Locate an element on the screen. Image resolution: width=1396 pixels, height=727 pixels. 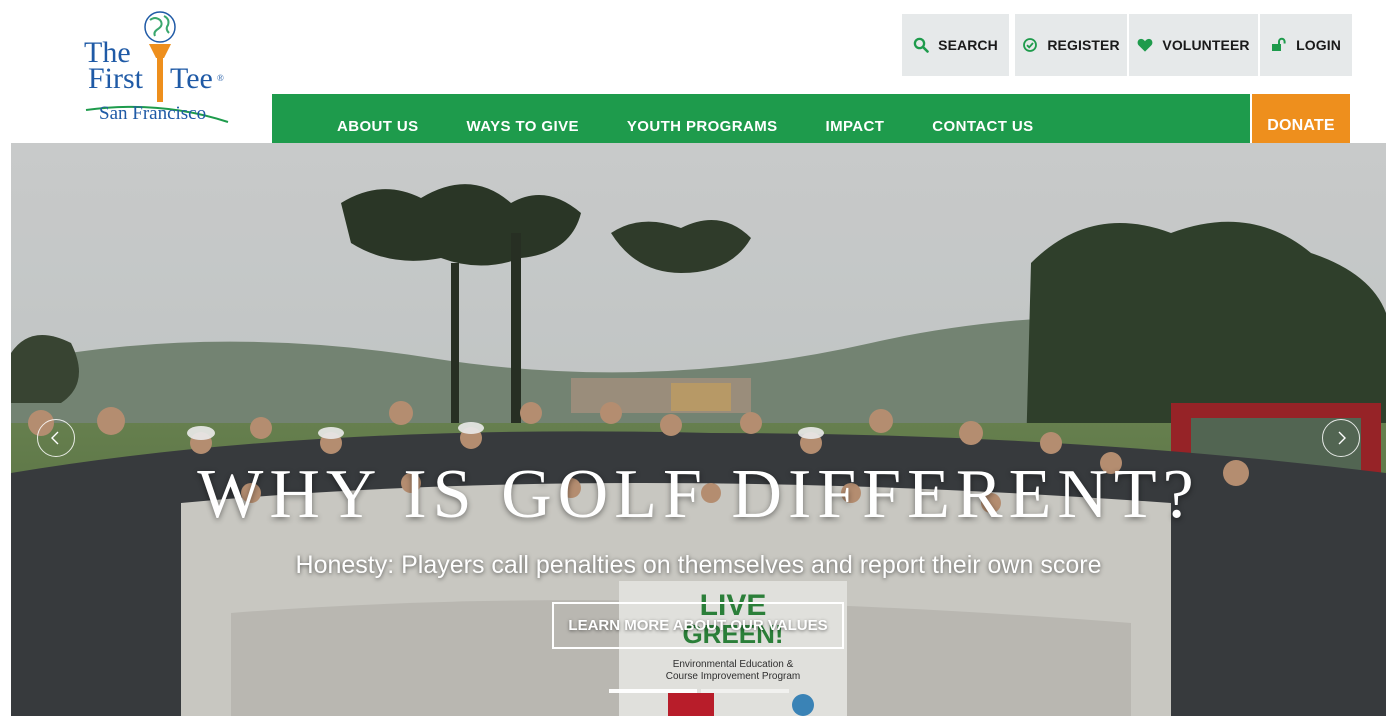
chevron-left-icon is located at coordinates (55, 438).